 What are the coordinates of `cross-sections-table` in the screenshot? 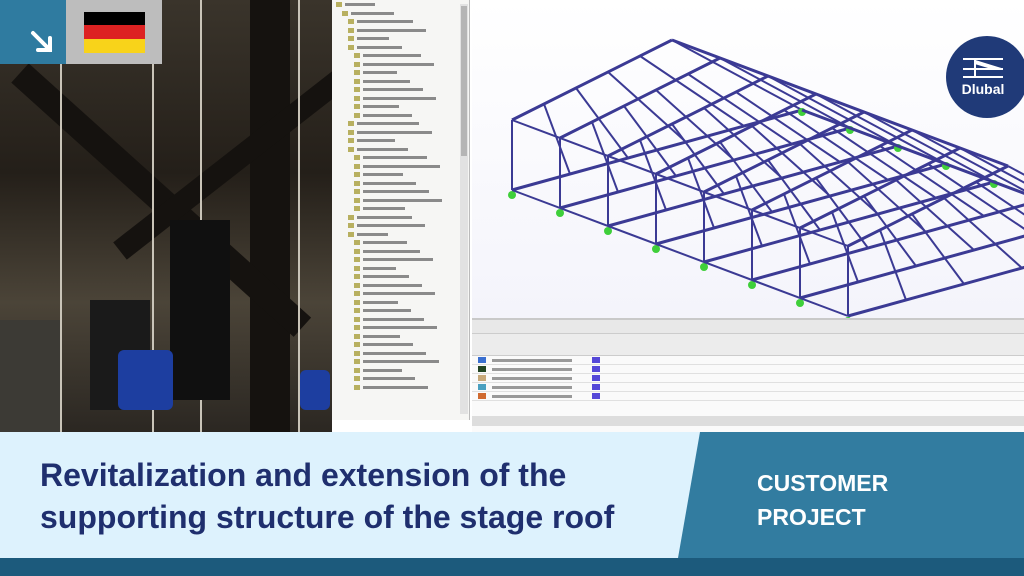 It's located at (748, 375).